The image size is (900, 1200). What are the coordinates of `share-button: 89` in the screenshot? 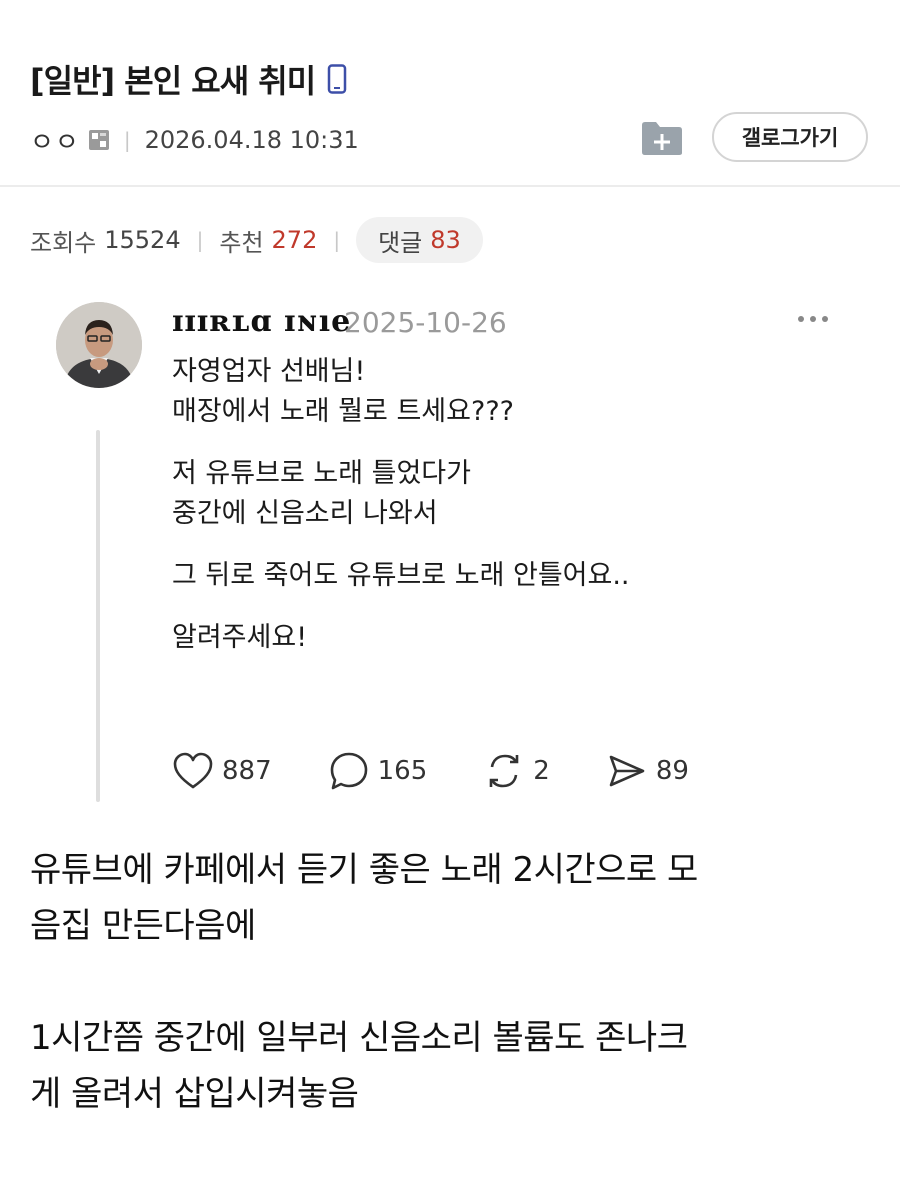 It's located at (647, 771).